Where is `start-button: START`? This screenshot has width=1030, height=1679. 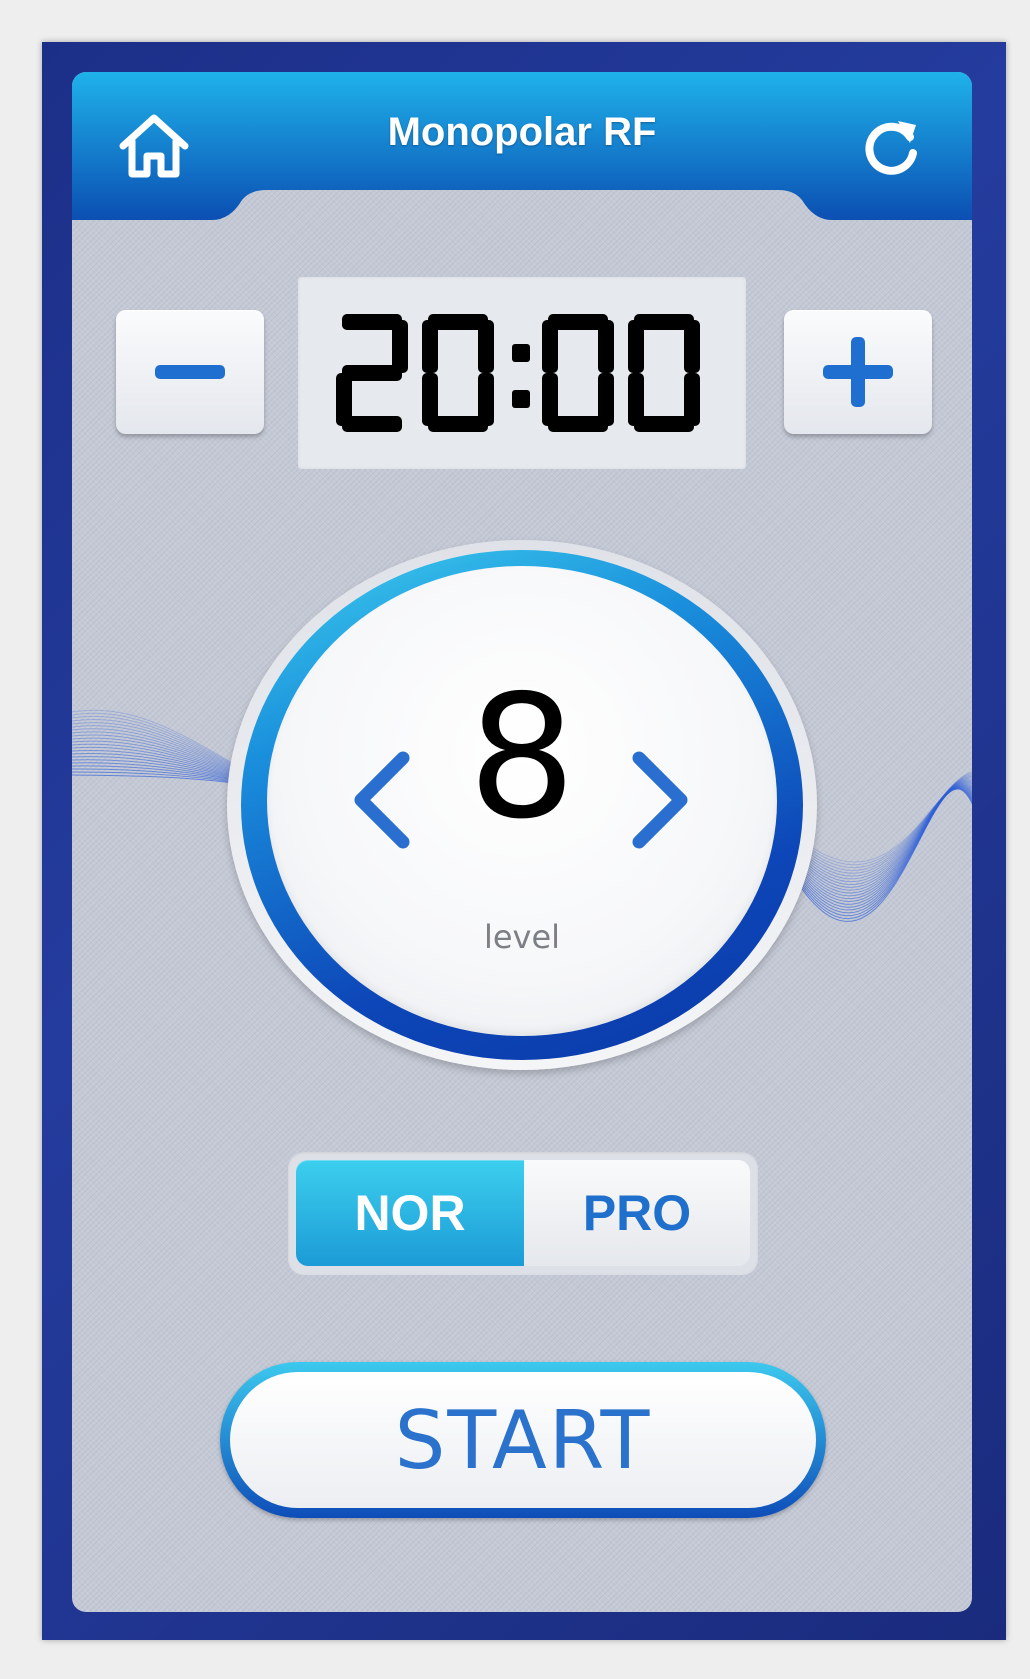
start-button: START is located at coordinates (523, 1440).